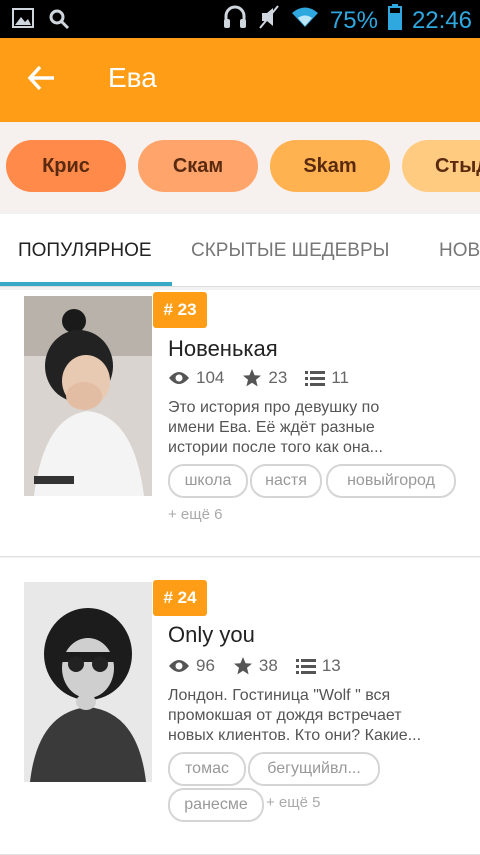  I want to click on more-tags-link: + ещё 6, so click(195, 514).